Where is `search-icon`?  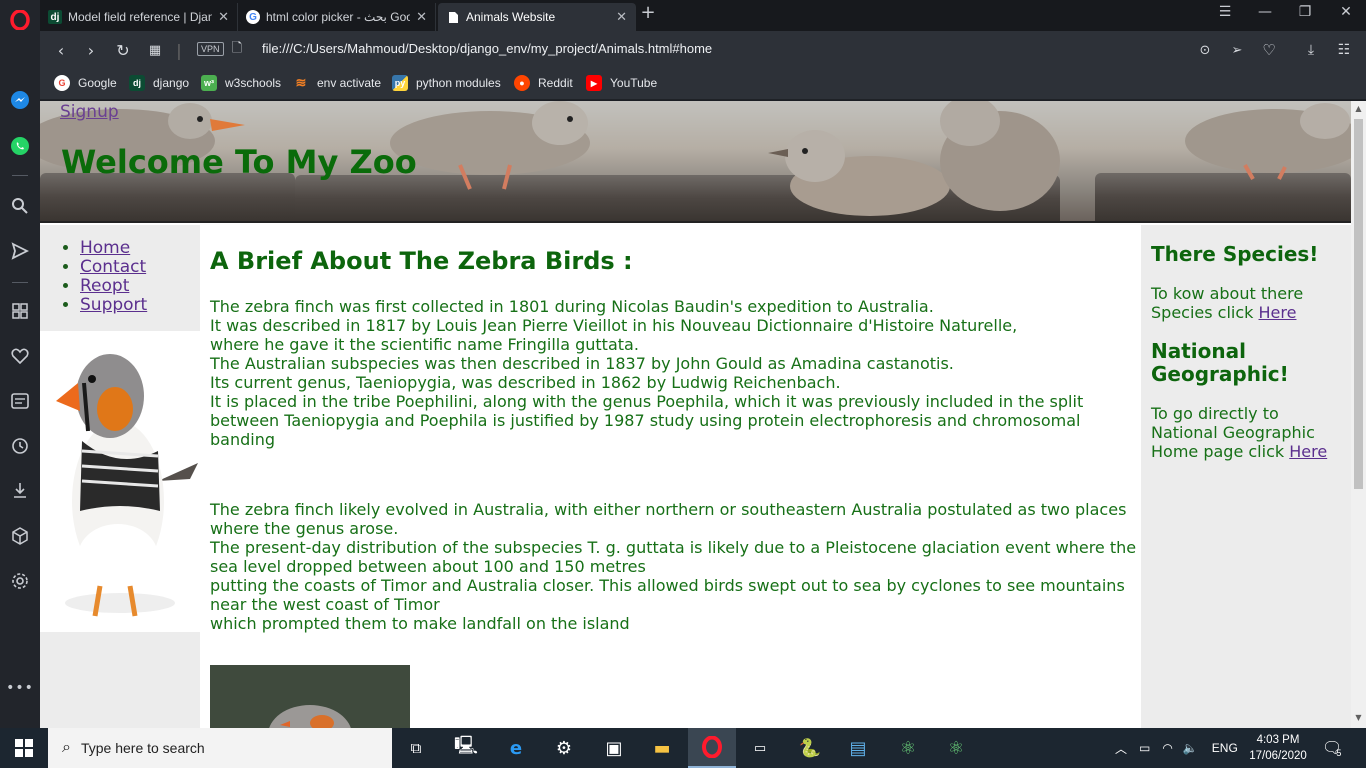
search-icon is located at coordinates (20, 206).